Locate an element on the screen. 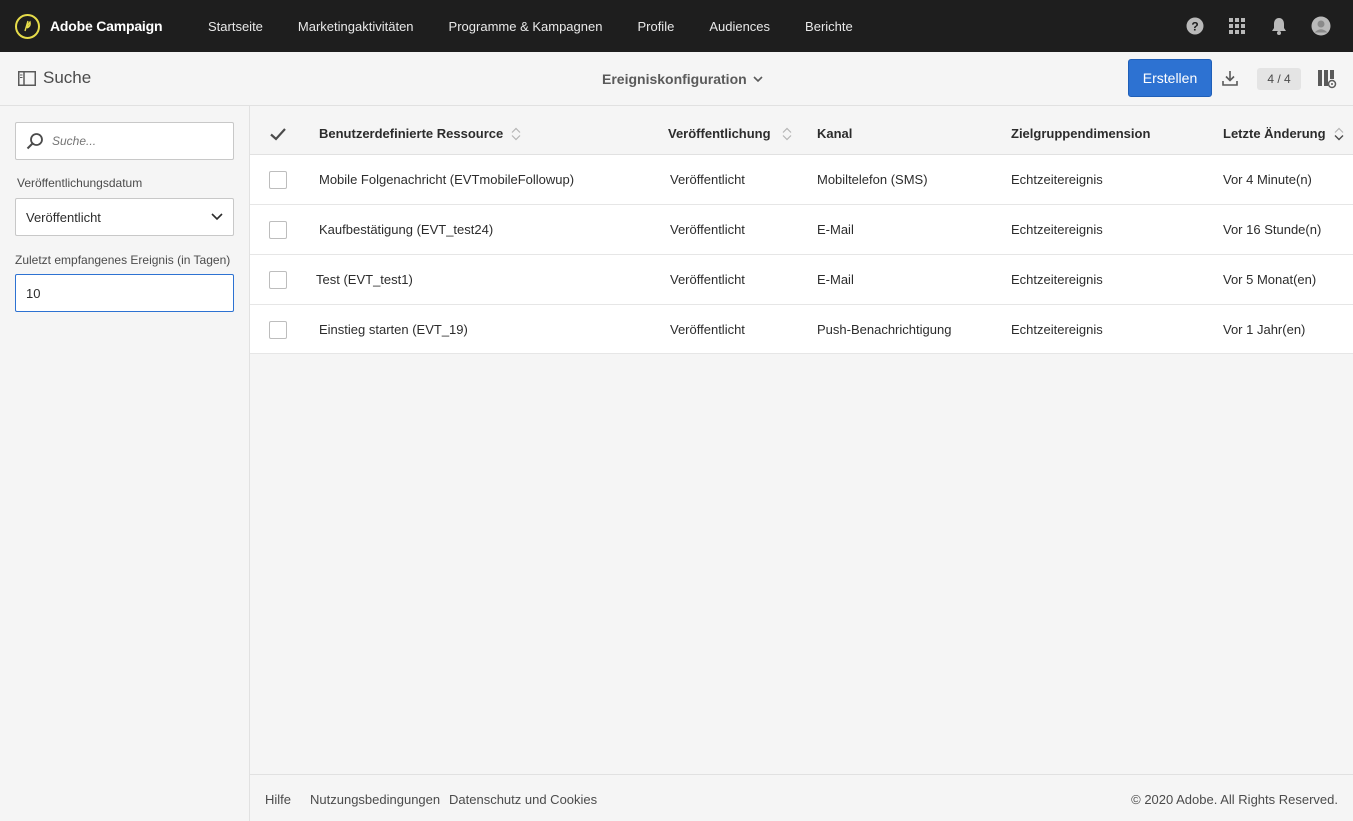 This screenshot has width=1353, height=821. column-header-channel: Kanal is located at coordinates (834, 133).